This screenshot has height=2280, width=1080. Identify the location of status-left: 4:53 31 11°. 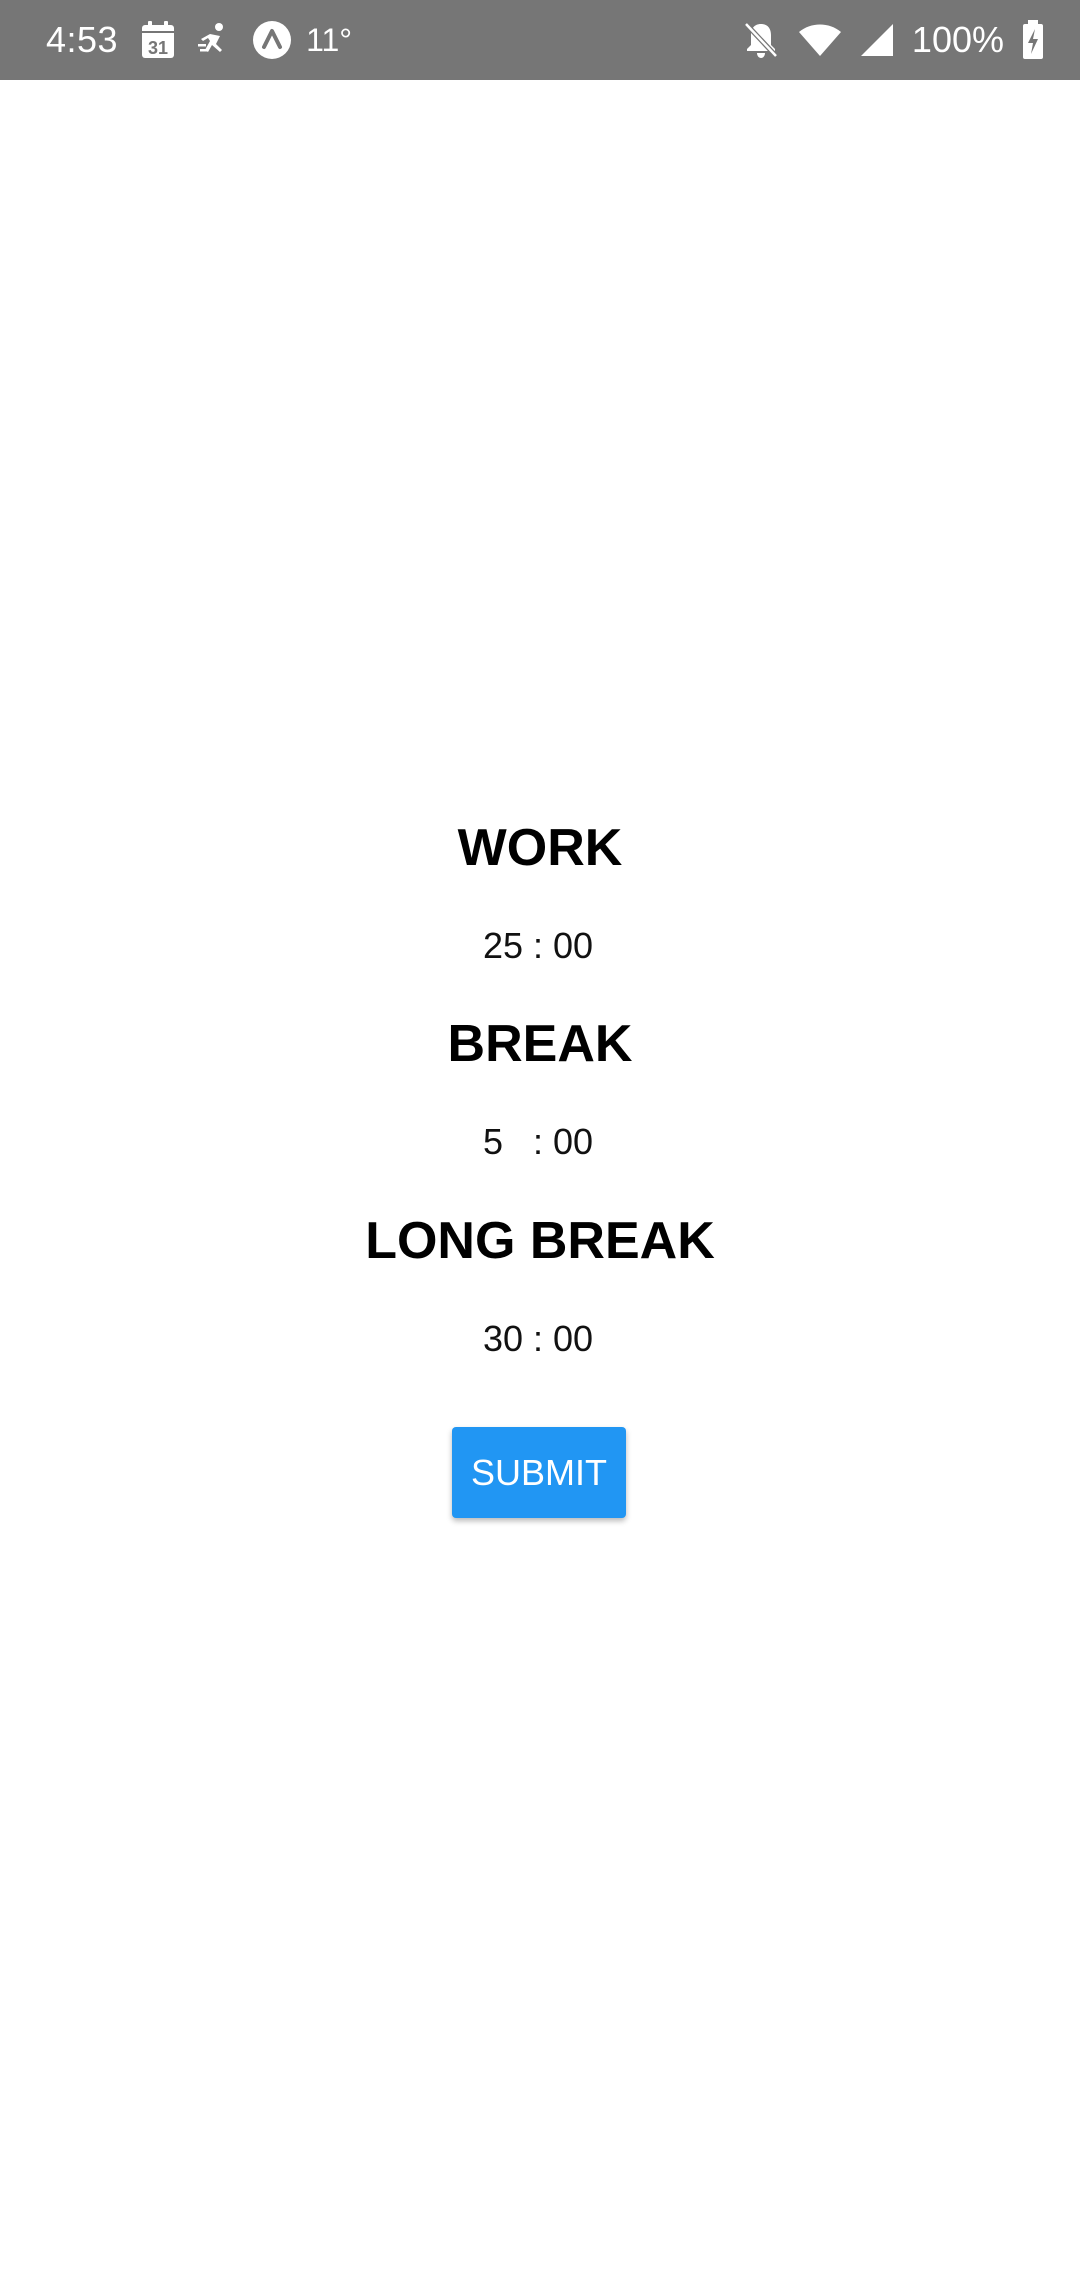
(199, 40).